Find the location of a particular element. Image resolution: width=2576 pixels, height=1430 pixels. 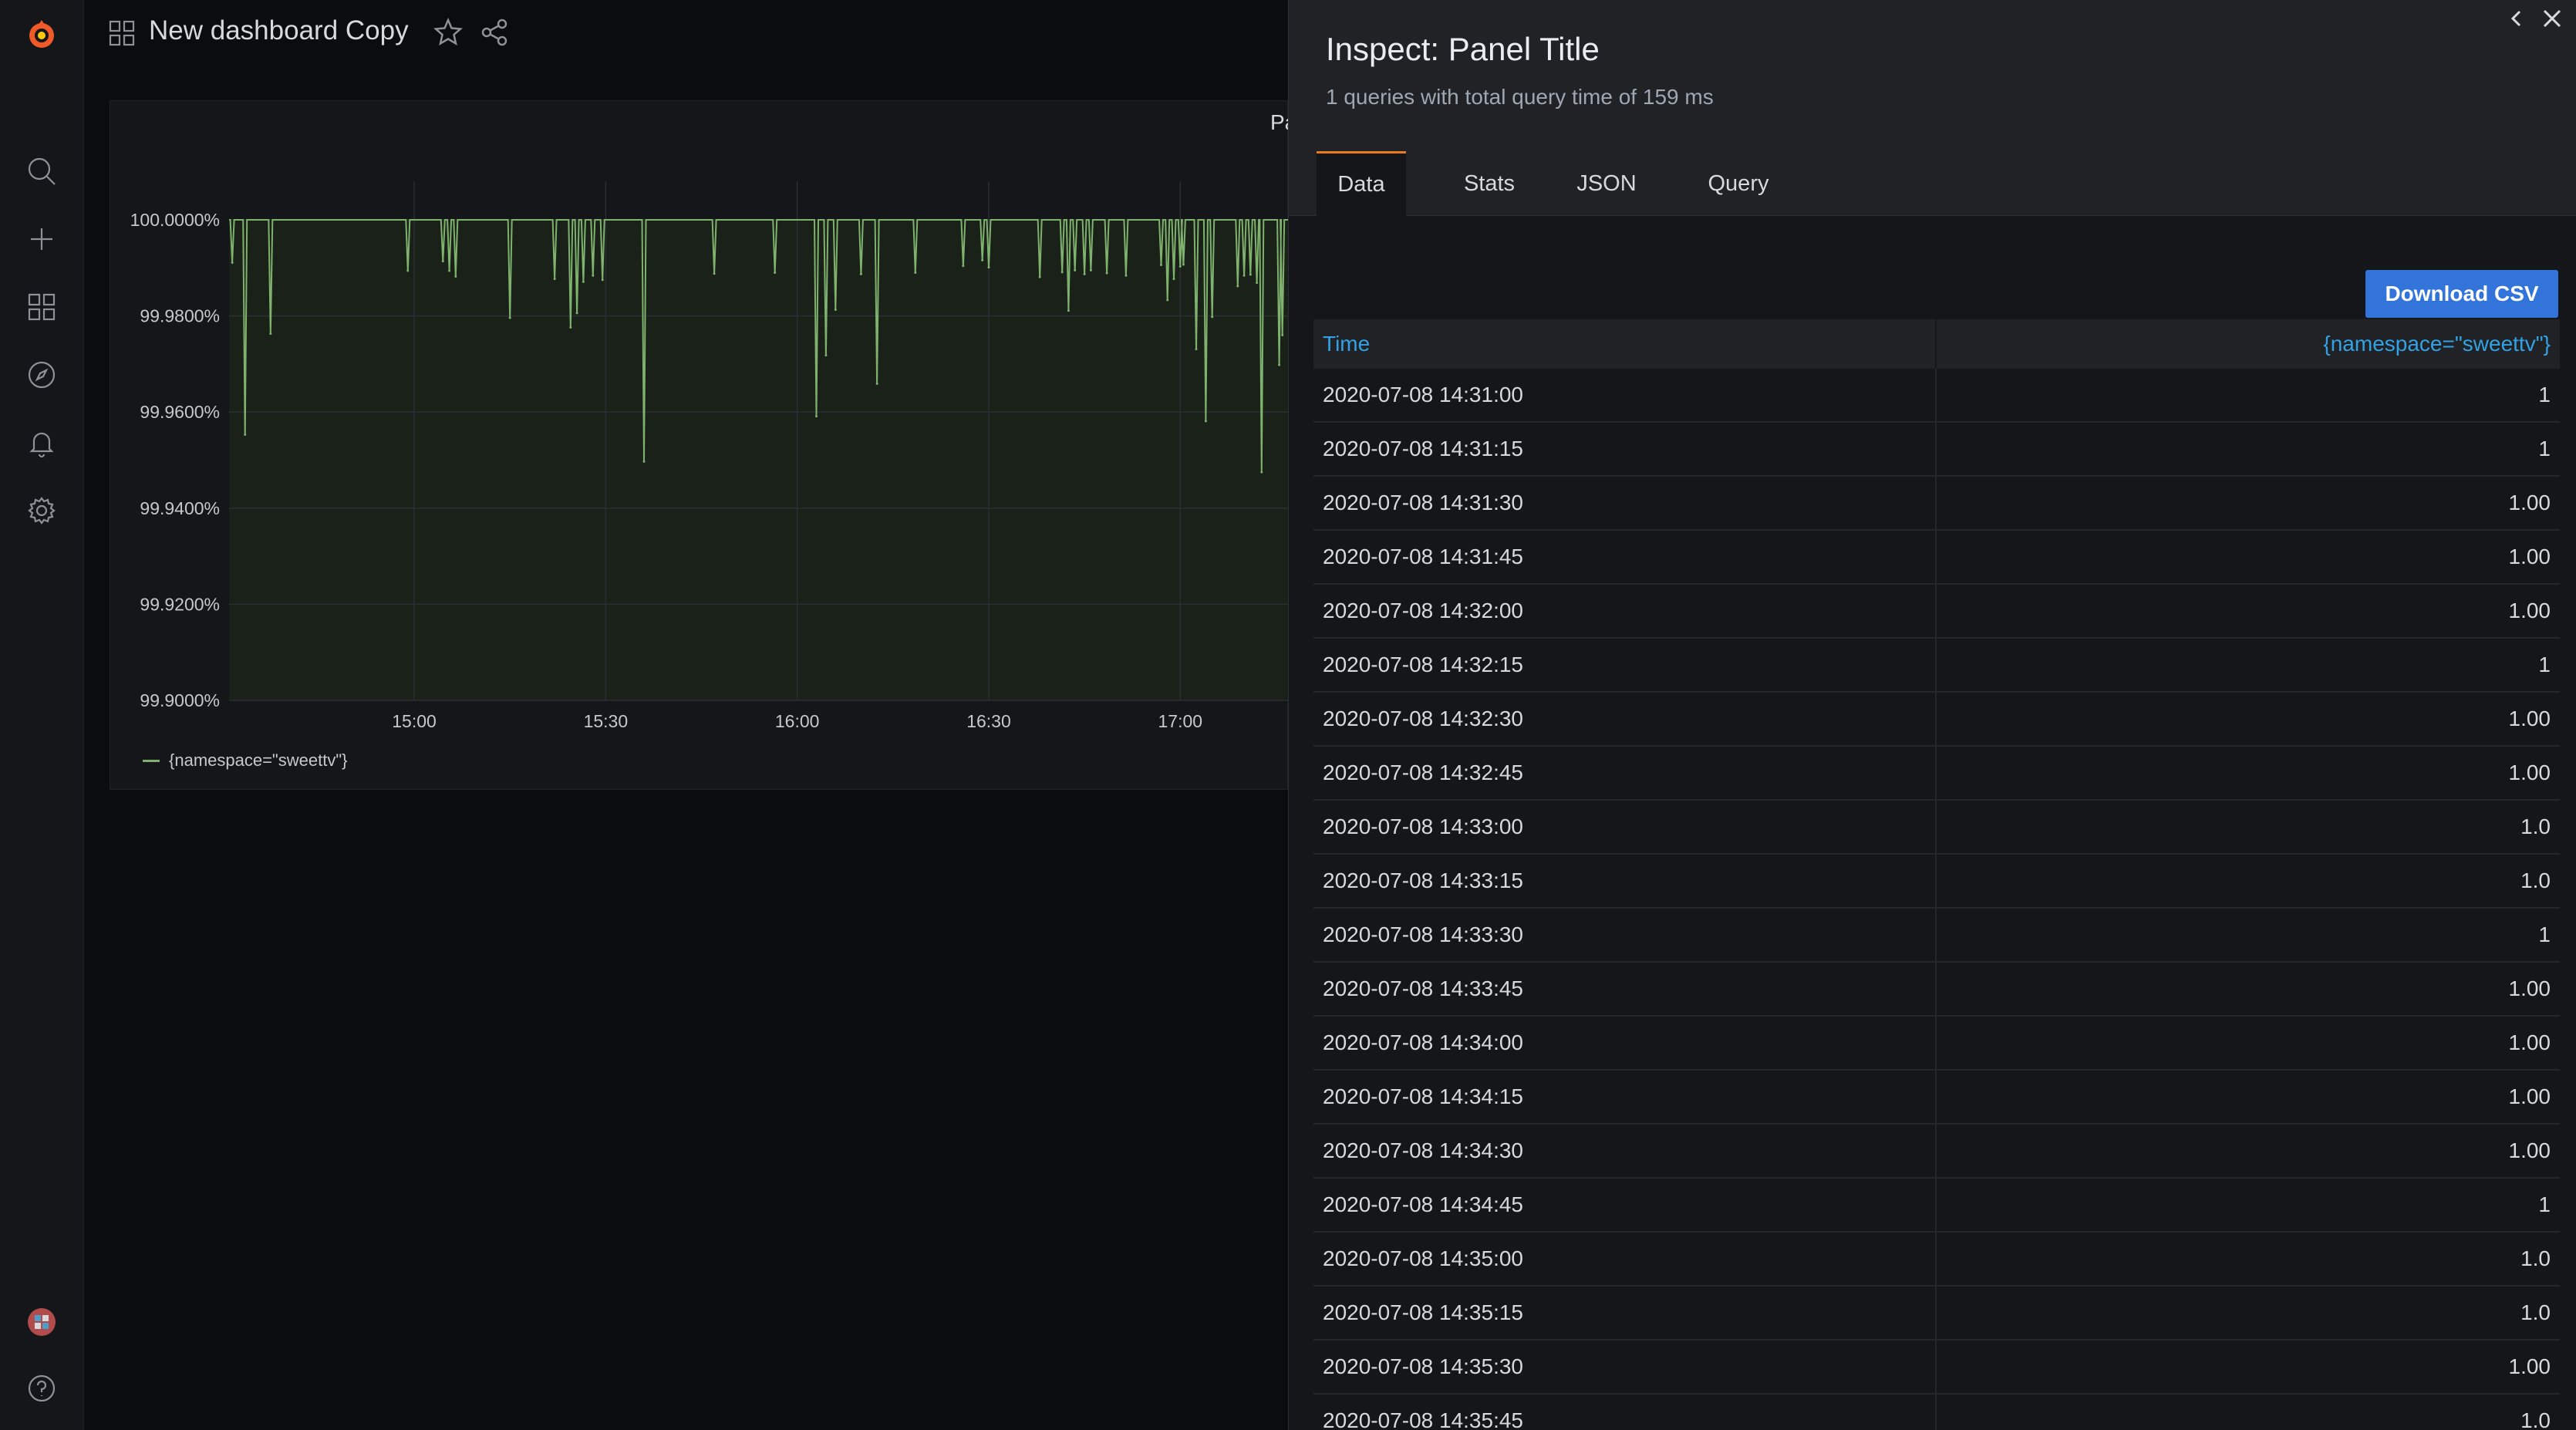

y-tick-label: 99.9200% is located at coordinates (180, 604).